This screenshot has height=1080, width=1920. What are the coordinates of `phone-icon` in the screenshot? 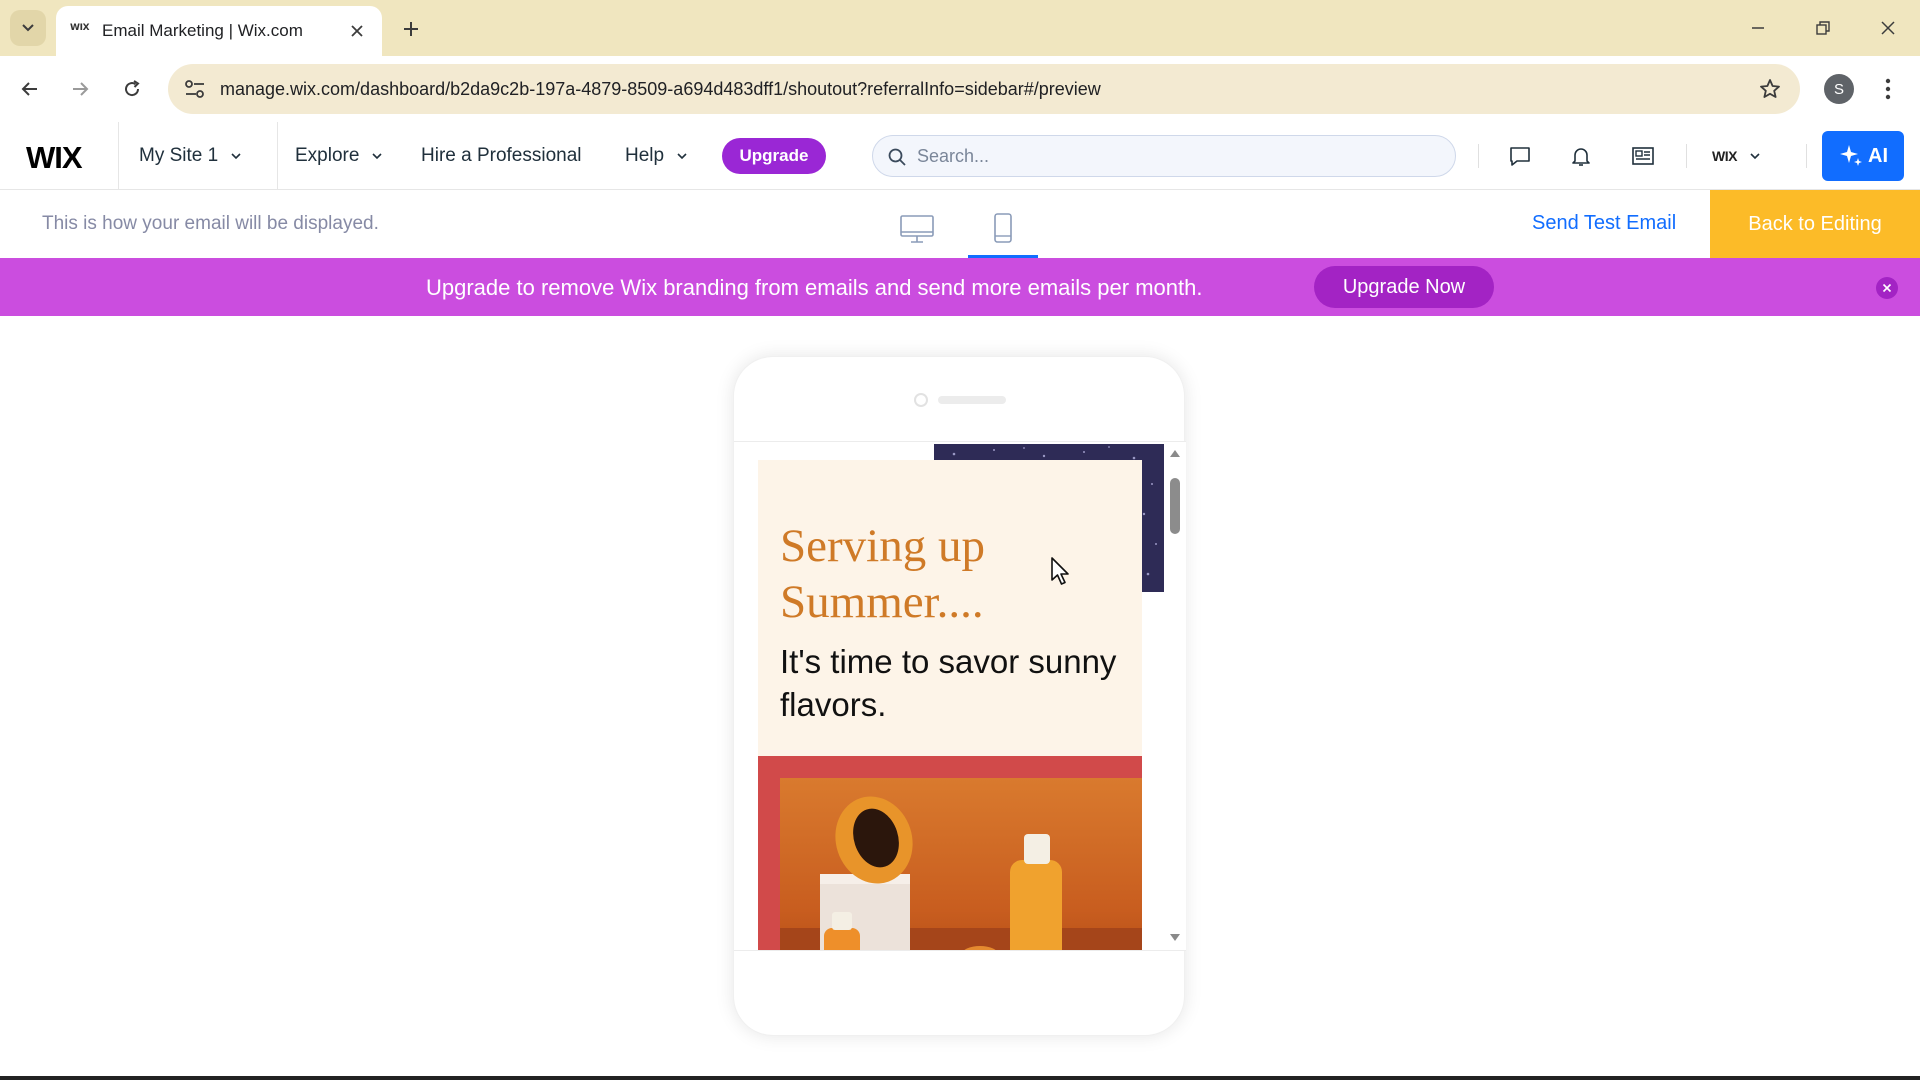 It's located at (1003, 227).